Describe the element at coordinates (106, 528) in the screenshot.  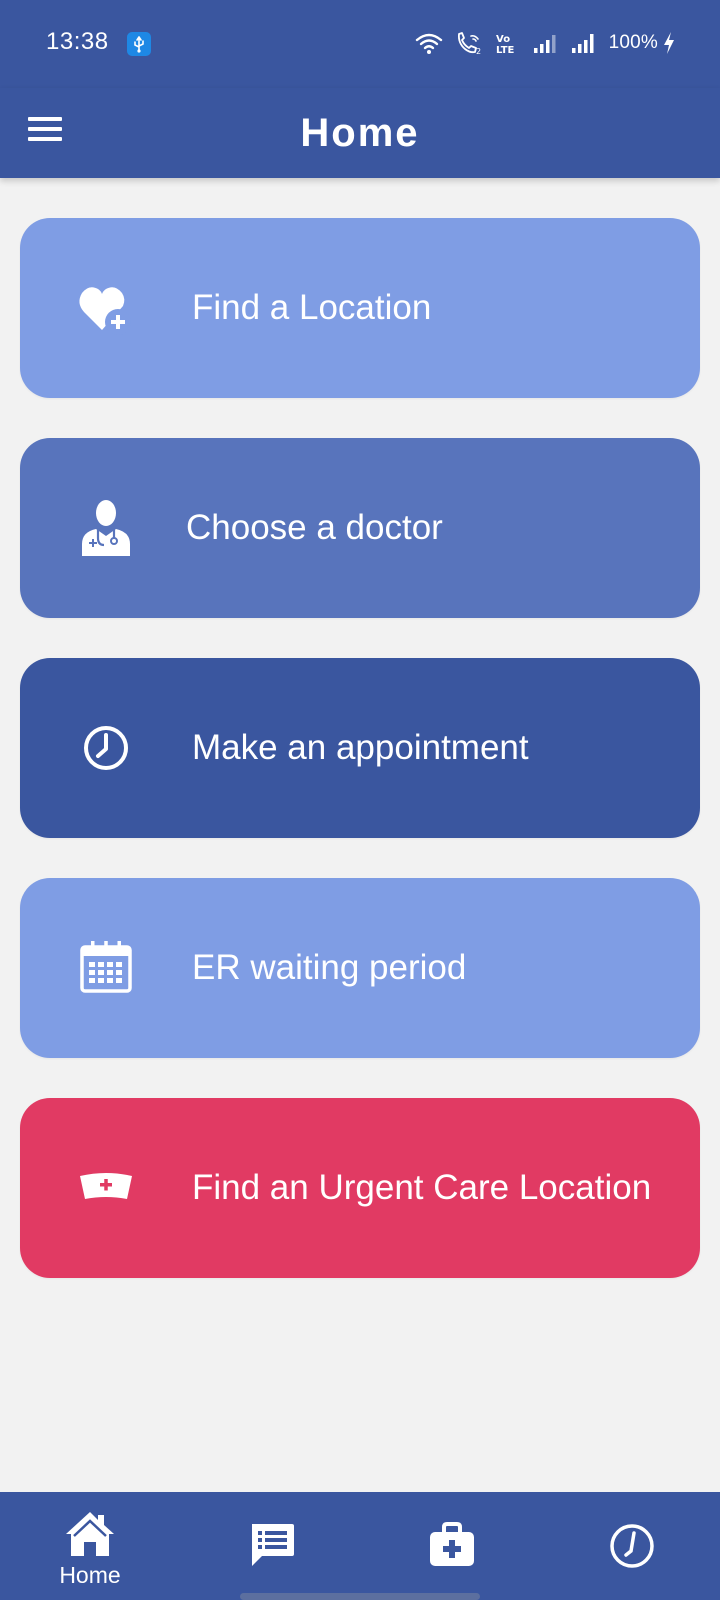
I see `doctor-icon` at that location.